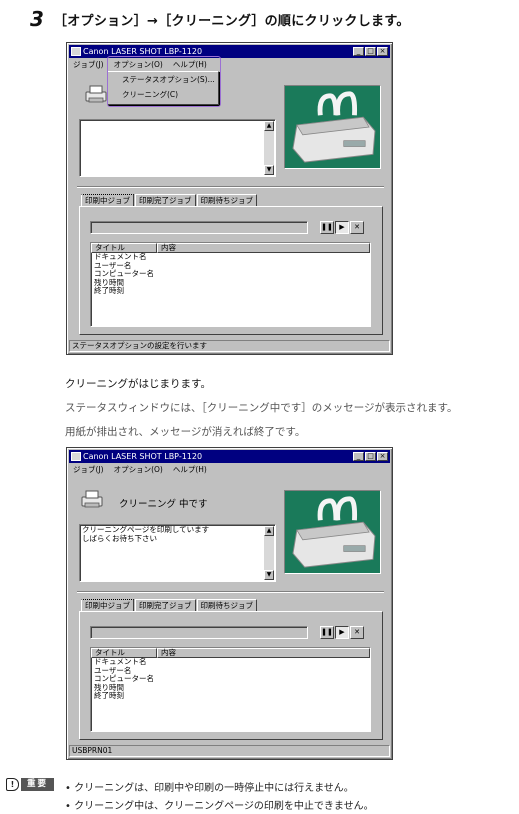 The image size is (519, 814). I want to click on paragraph-finish: 用紙が排出され、メッセージが消えれば終了です。, so click(185, 432).